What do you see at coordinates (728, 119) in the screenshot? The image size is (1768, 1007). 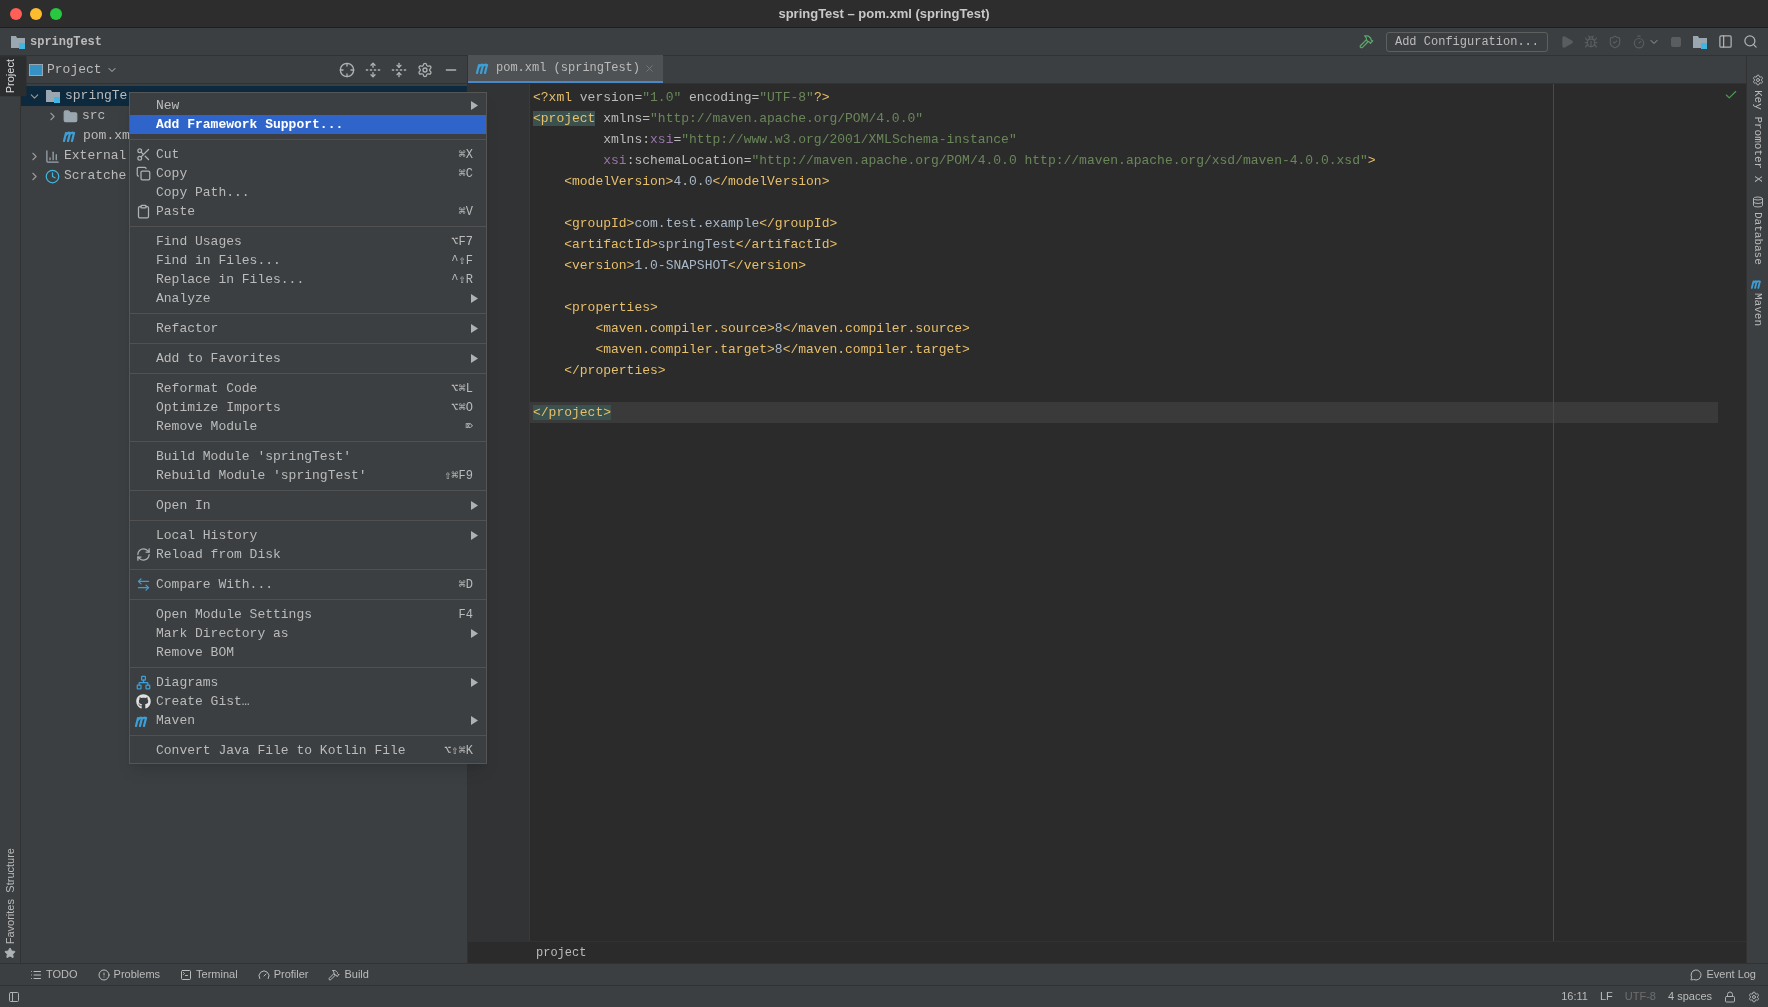 I see `code-line: <project xmlns="http://maven.apache.org/POM/4.0.0"` at bounding box center [728, 119].